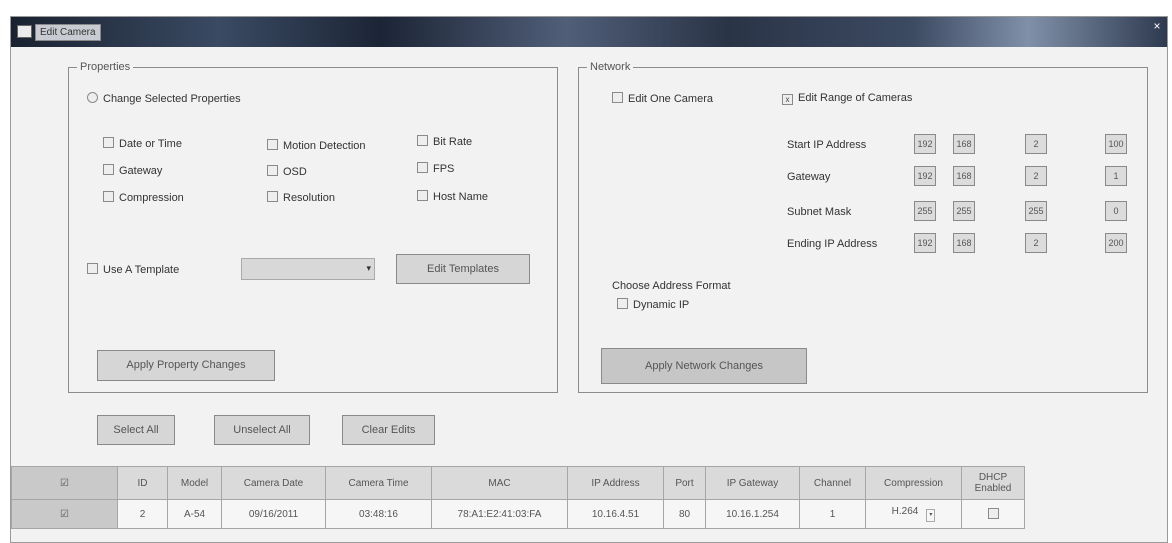 Image resolution: width=1172 pixels, height=543 pixels. I want to click on osd-checkbox: OSD, so click(287, 171).